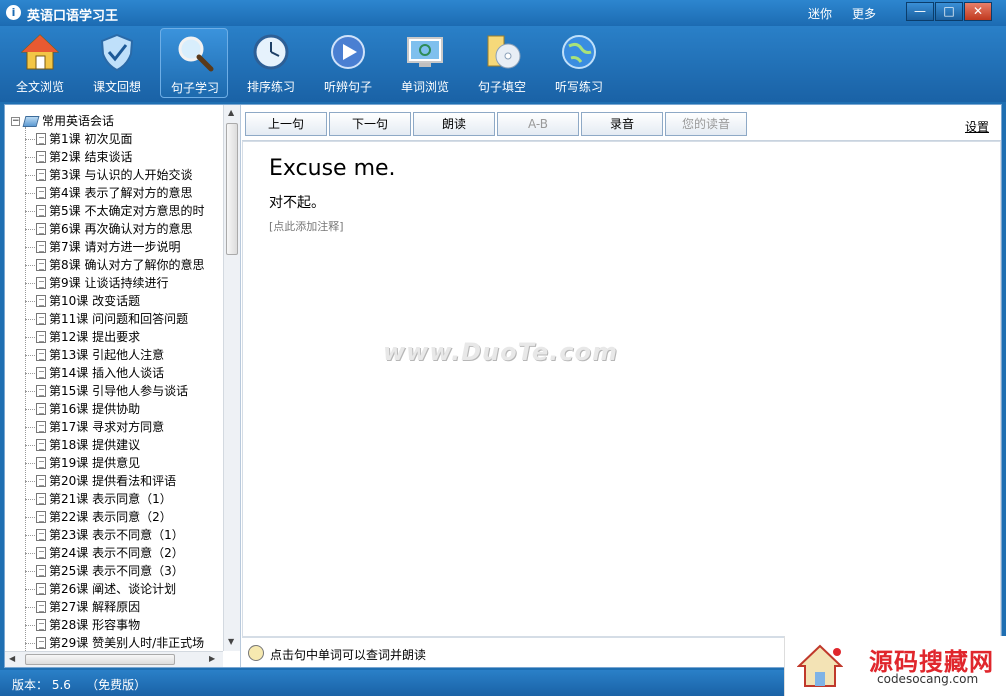 The height and width of the screenshot is (696, 1006). I want to click on tree-root: − 常用英语会话, so click(62, 121).